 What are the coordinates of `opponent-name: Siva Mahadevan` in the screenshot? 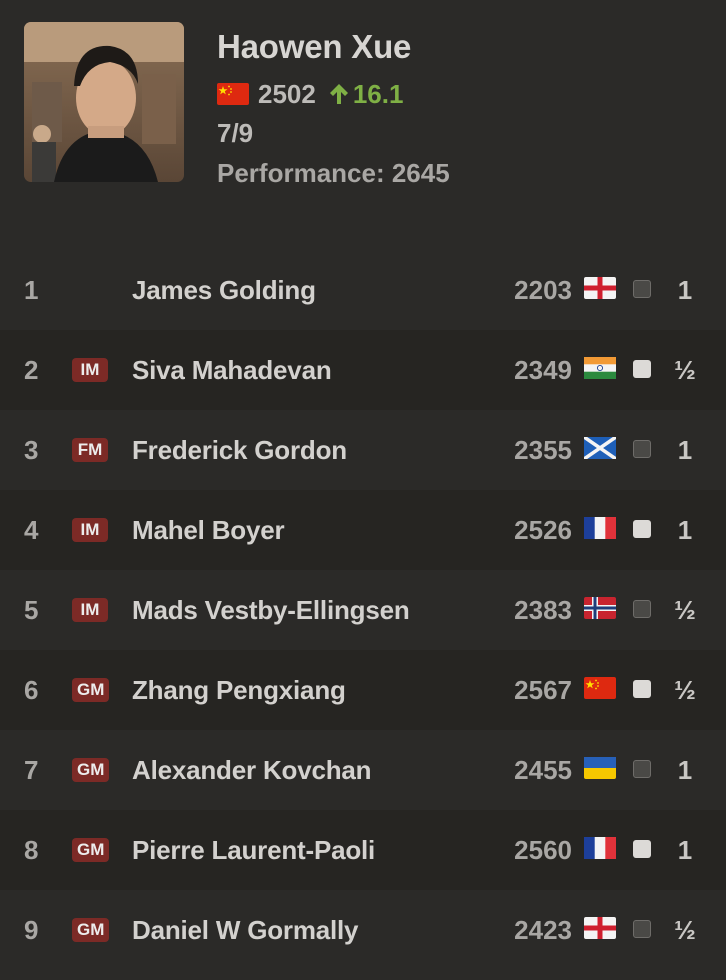 It's located at (232, 370).